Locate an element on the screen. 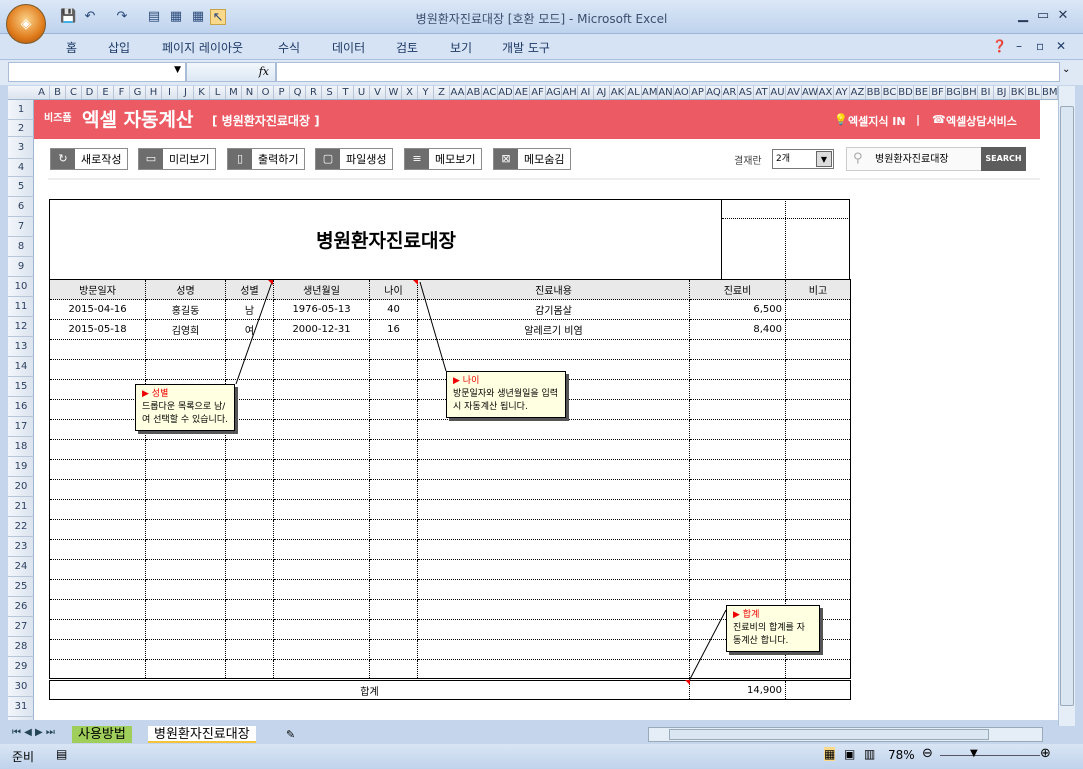 The height and width of the screenshot is (769, 1083). column-header: AS is located at coordinates (746, 92).